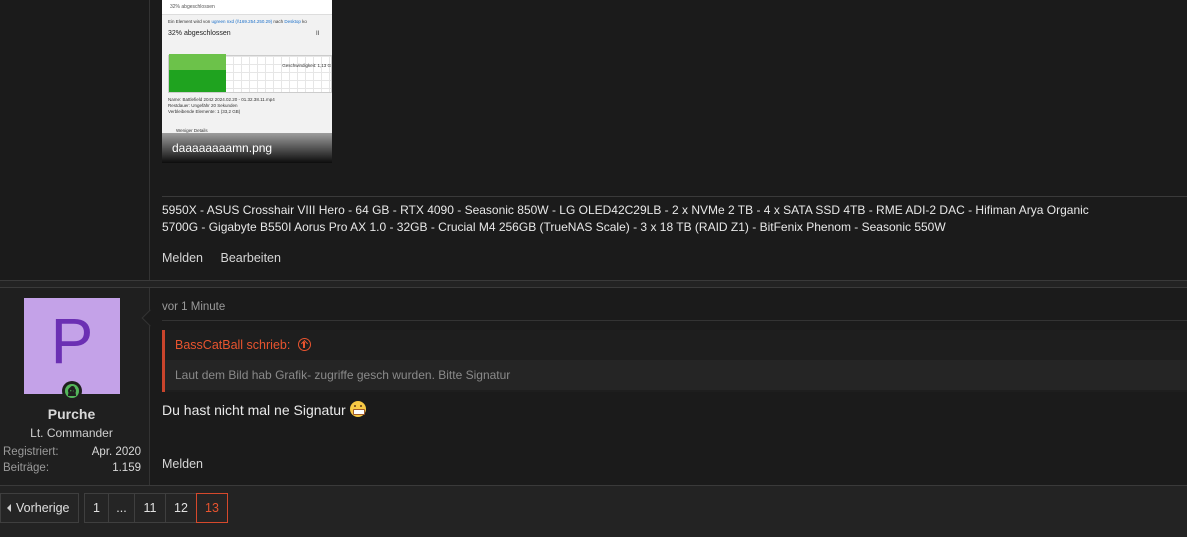  I want to click on avatar: P, so click(72, 346).